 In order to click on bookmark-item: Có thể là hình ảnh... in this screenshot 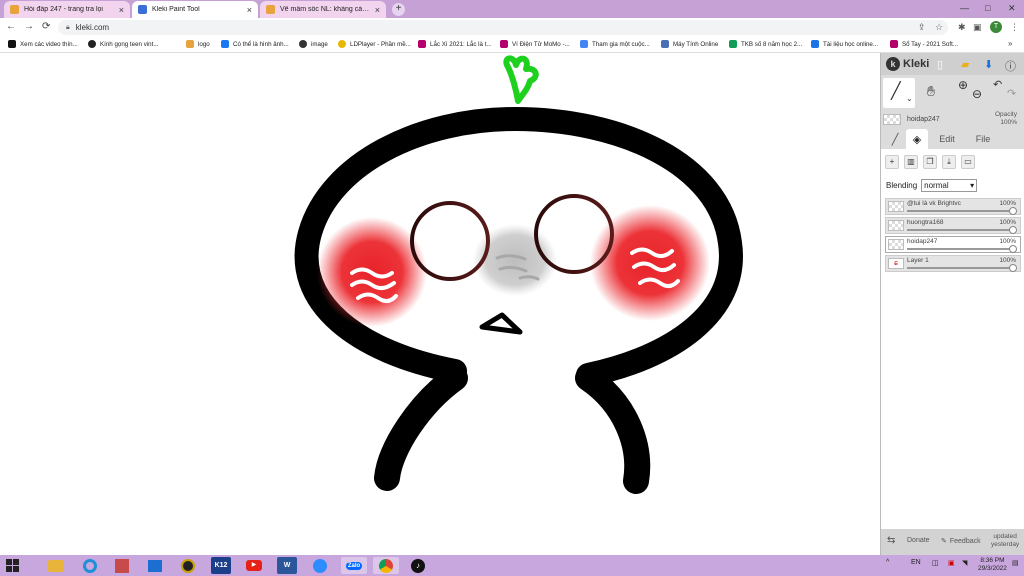, I will do `click(255, 44)`.